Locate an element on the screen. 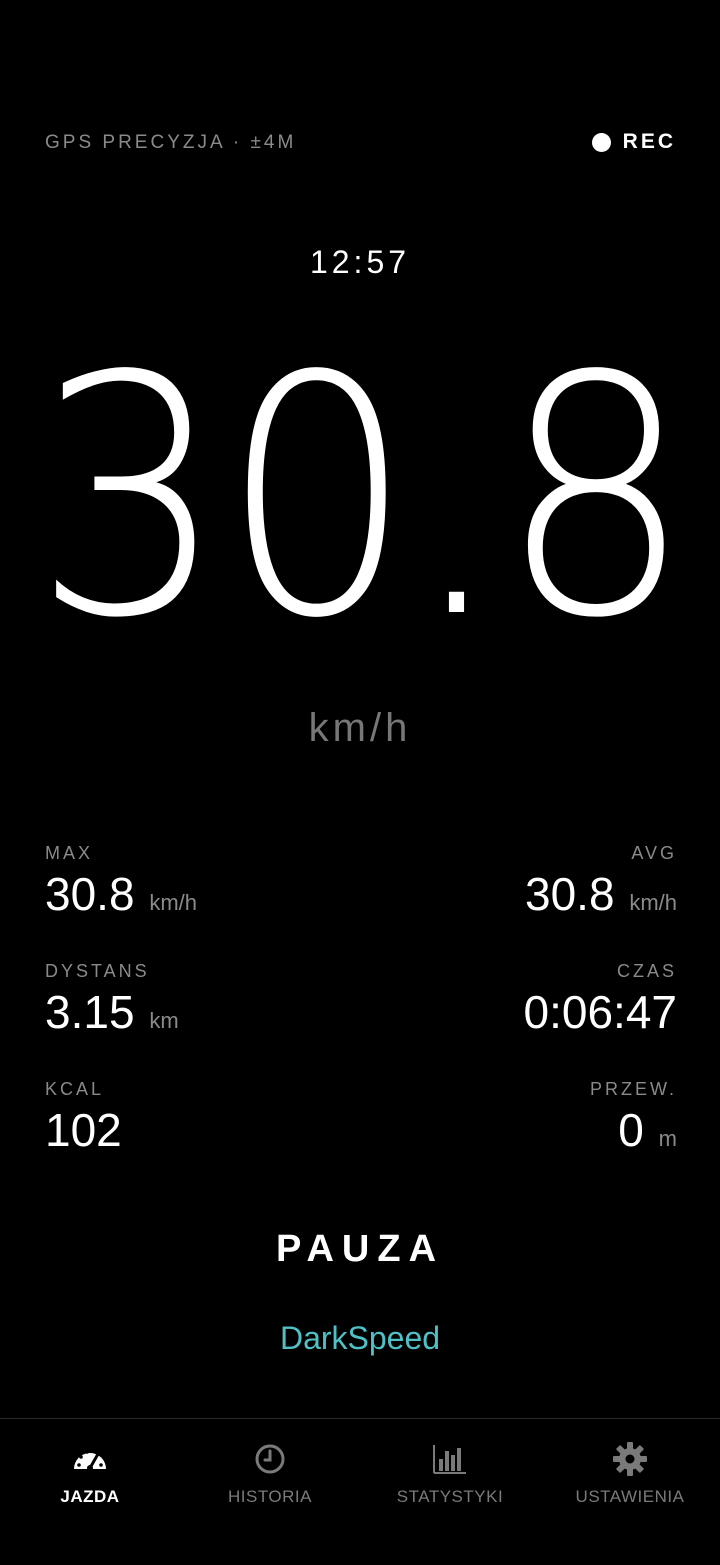 This screenshot has height=1565, width=720. stat-max-value: 30.8 is located at coordinates (90, 894).